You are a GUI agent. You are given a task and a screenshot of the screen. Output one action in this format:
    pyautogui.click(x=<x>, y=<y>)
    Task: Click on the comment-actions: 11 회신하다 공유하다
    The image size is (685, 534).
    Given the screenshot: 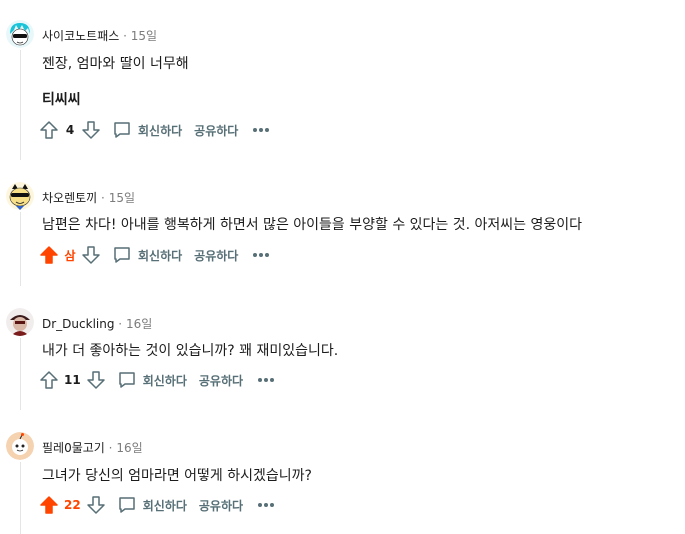 What is the action you would take?
    pyautogui.click(x=156, y=380)
    